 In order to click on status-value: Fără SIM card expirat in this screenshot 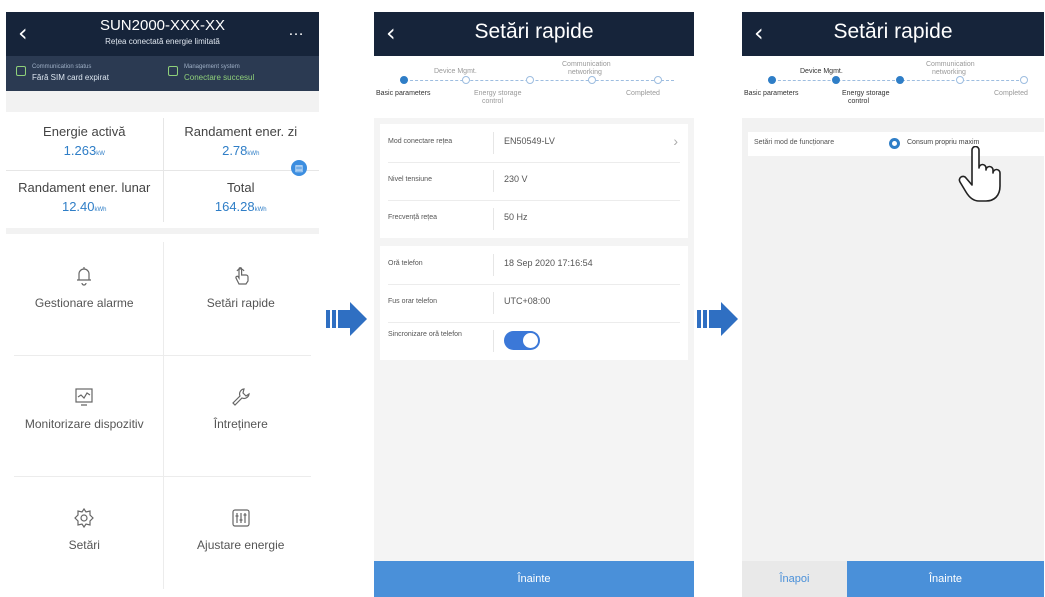, I will do `click(70, 77)`.